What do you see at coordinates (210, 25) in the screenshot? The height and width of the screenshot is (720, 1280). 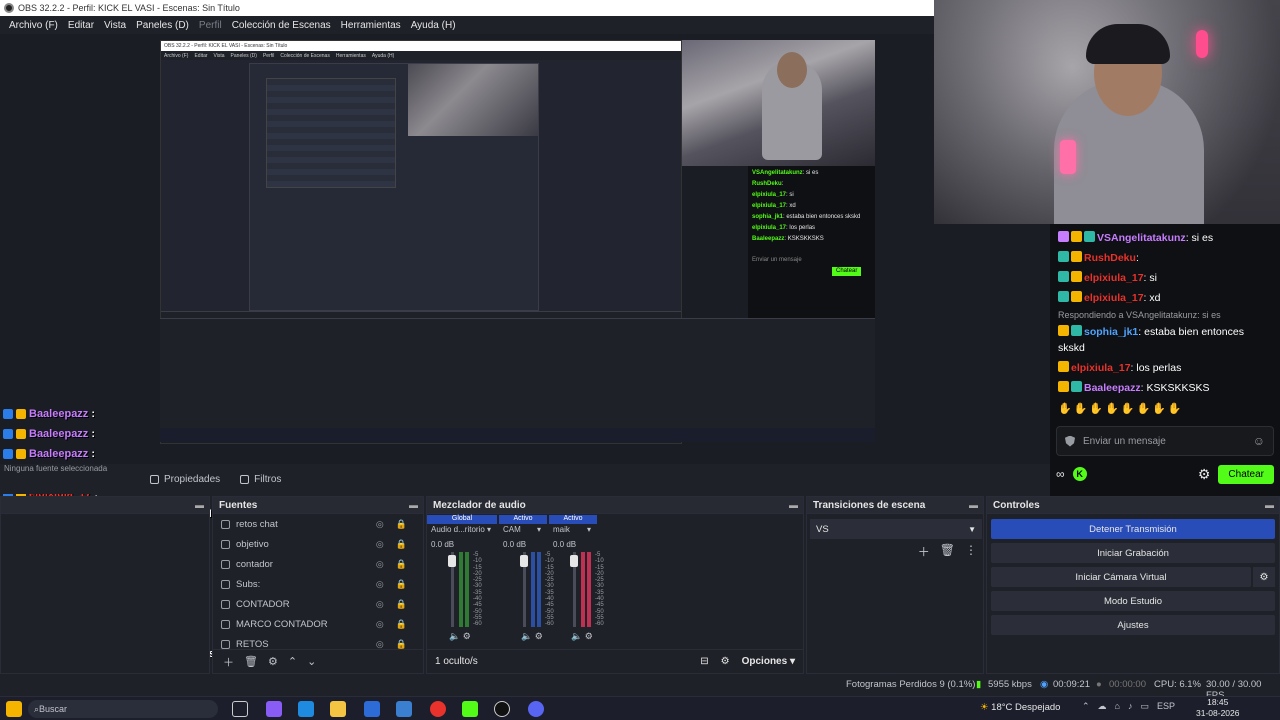 I see `menu-profile: Perfil` at bounding box center [210, 25].